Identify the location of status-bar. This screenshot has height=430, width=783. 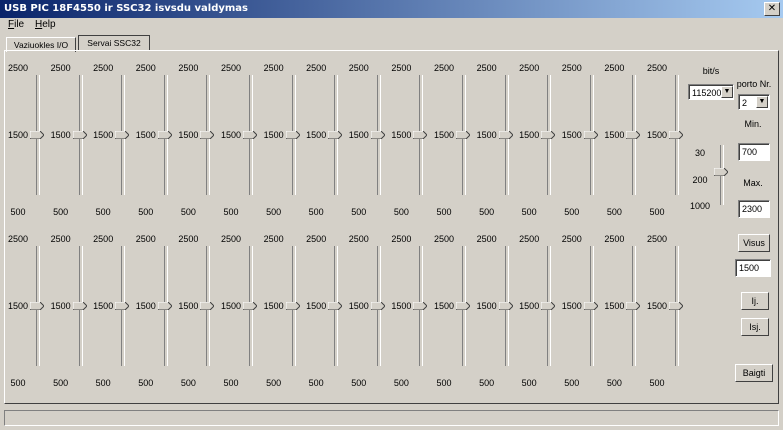
(391, 418).